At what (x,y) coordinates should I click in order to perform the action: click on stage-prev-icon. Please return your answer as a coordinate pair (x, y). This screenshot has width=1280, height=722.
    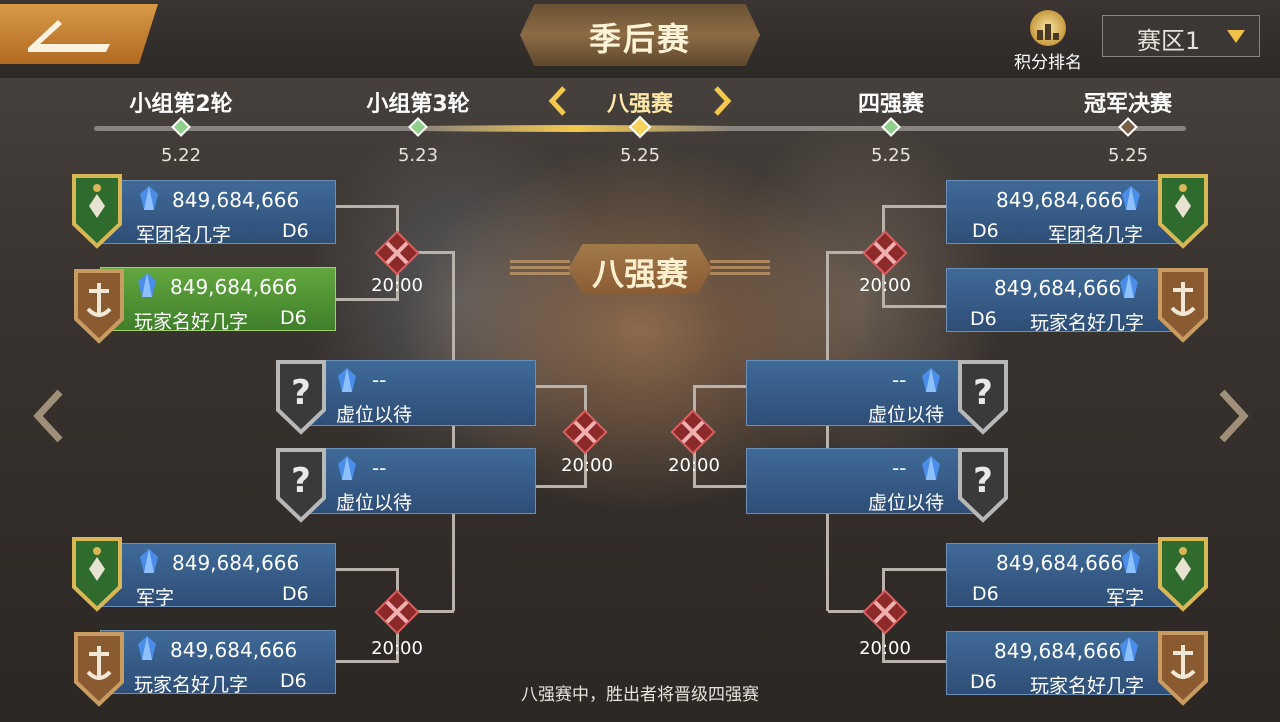
    Looking at the image, I should click on (557, 101).